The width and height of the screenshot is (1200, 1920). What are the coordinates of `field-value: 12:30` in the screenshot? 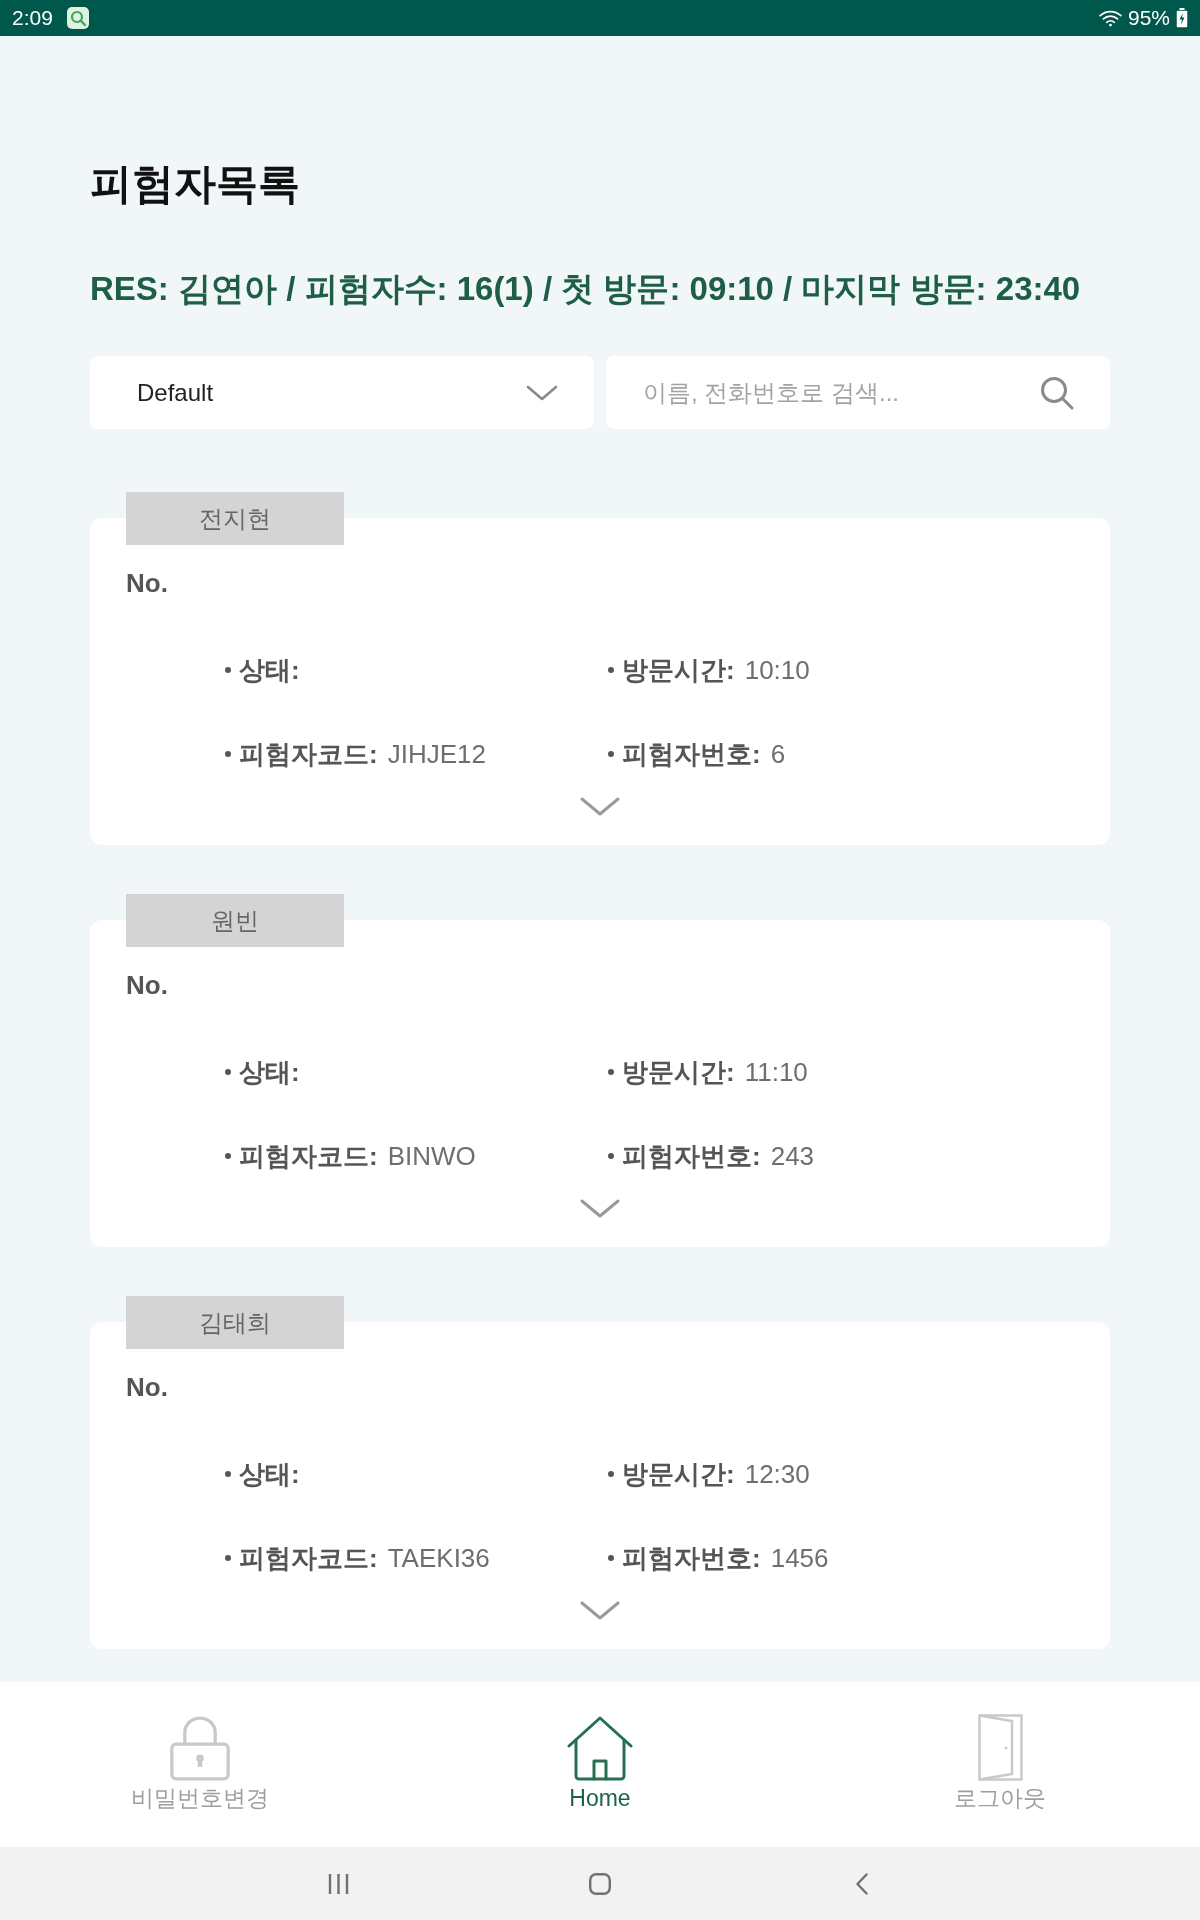 It's located at (777, 1474).